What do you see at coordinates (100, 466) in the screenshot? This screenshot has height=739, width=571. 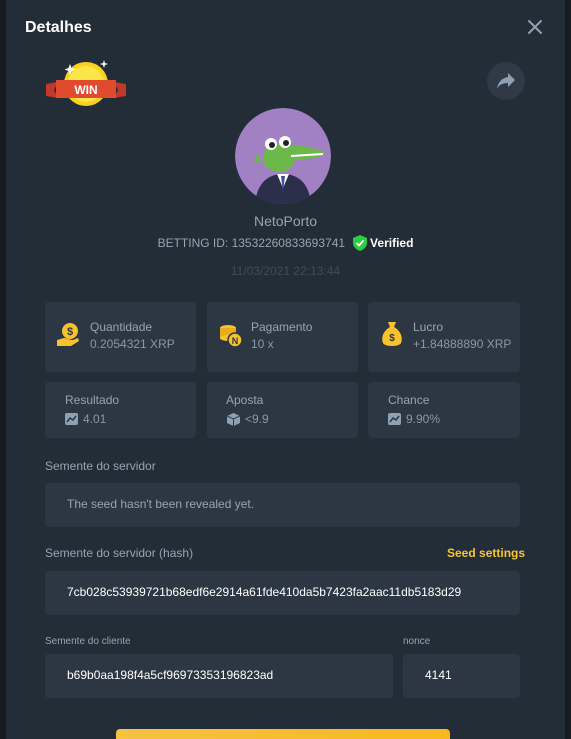 I see `server-seed-label: Semente do servidor` at bounding box center [100, 466].